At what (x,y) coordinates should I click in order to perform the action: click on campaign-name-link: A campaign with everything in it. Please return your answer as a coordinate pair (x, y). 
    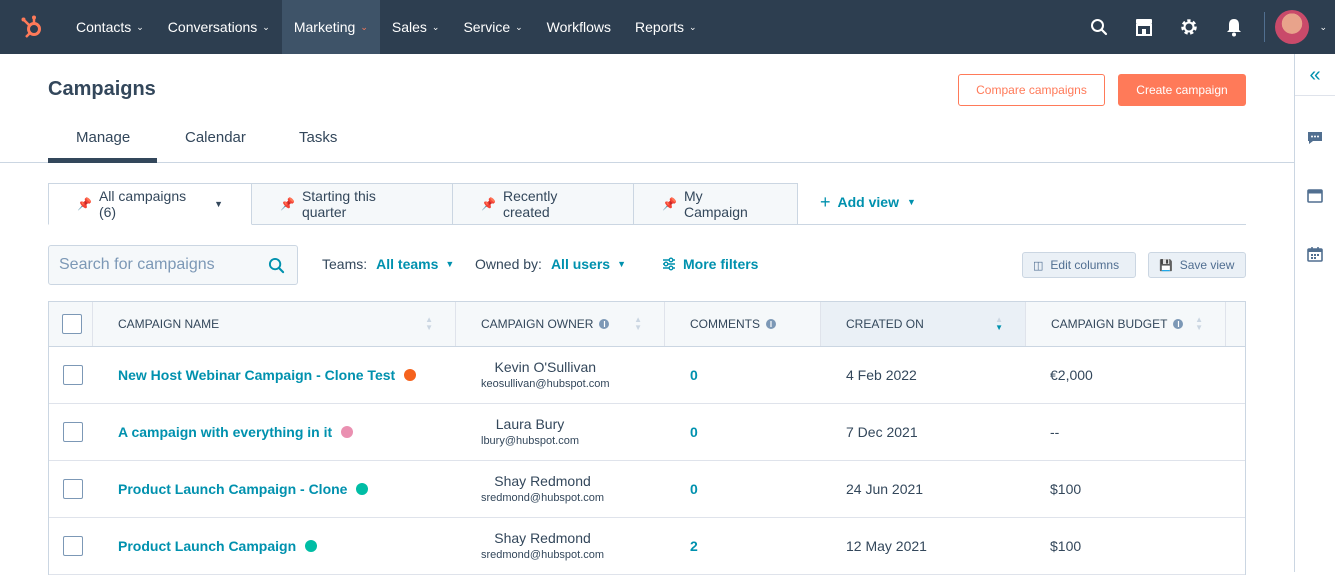
    Looking at the image, I should click on (225, 432).